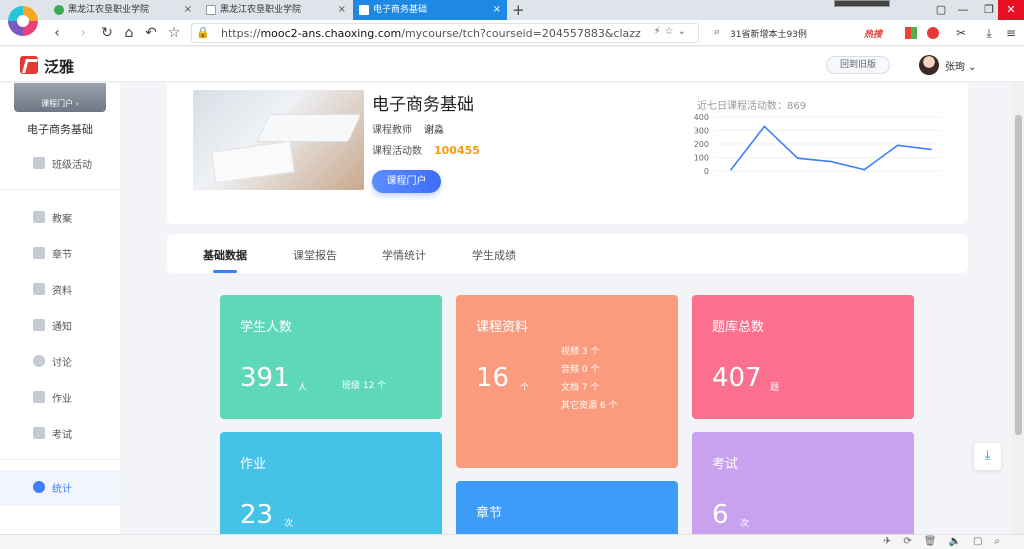  Describe the element at coordinates (1018, 275) in the screenshot. I see `scroll-thumb` at that location.